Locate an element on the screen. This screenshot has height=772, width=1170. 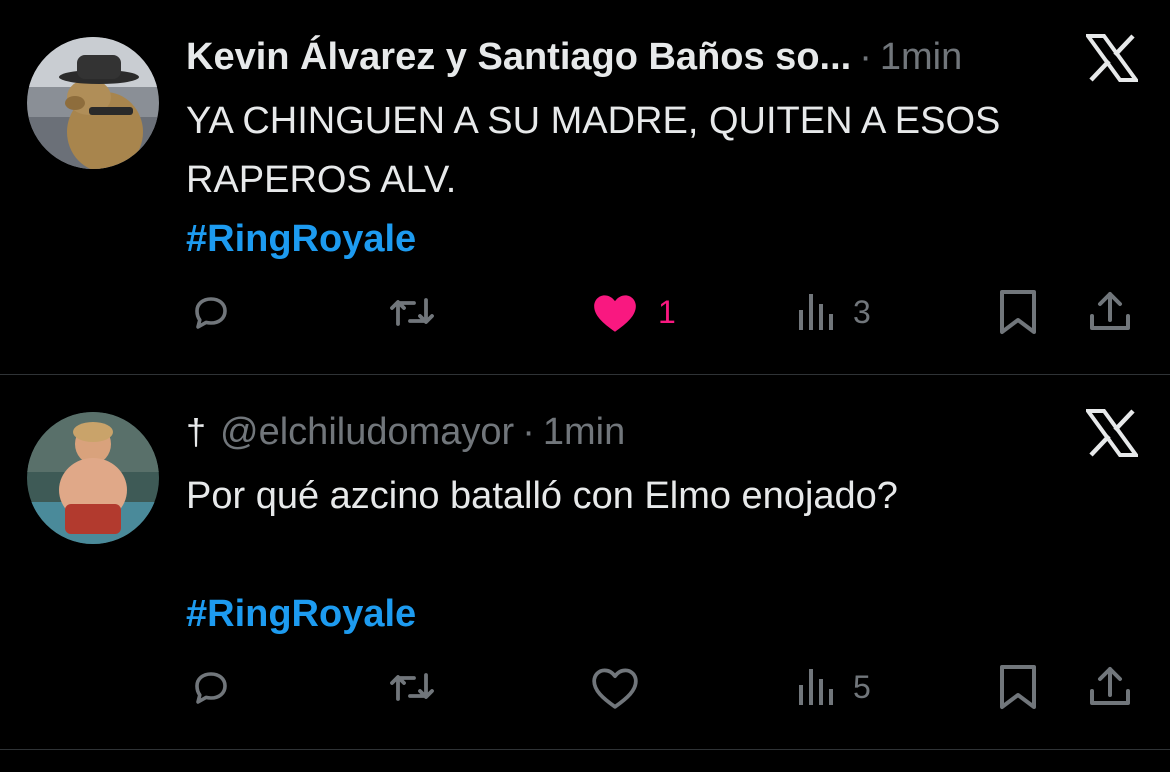
views-button: 5 is located at coordinates (833, 687).